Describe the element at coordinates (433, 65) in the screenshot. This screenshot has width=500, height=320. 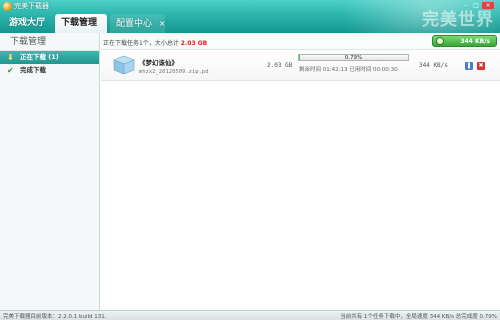
I see `task-speed: 344 KB/s` at that location.